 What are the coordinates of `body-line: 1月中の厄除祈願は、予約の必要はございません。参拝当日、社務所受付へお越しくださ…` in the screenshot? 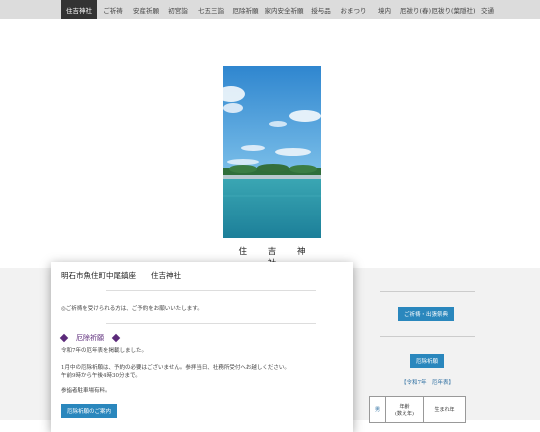 It's located at (175, 368).